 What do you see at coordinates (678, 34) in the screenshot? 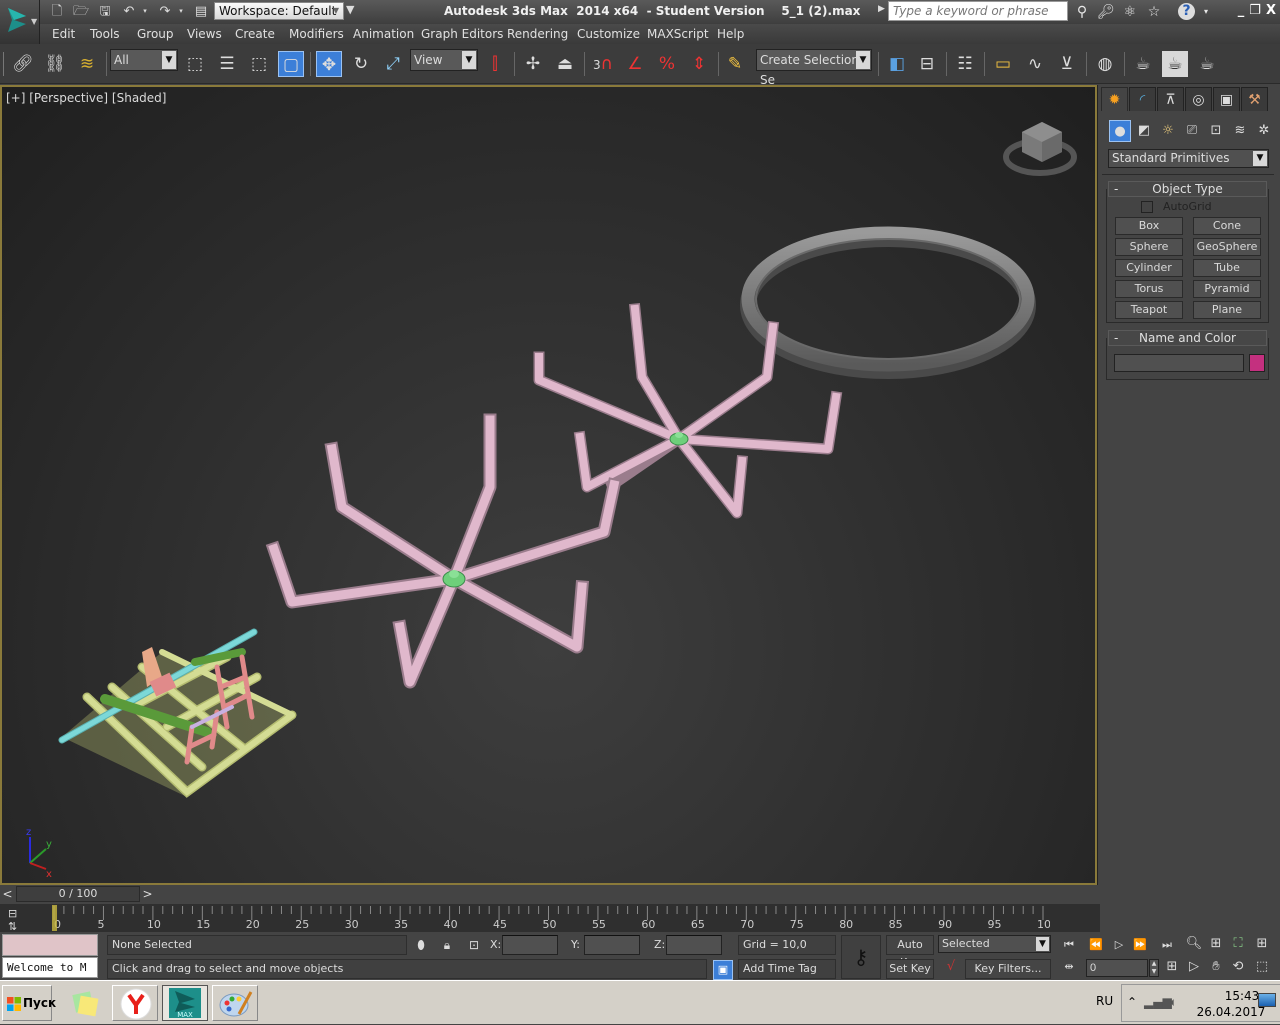
I see `menu-maxscript: MAXScript` at bounding box center [678, 34].